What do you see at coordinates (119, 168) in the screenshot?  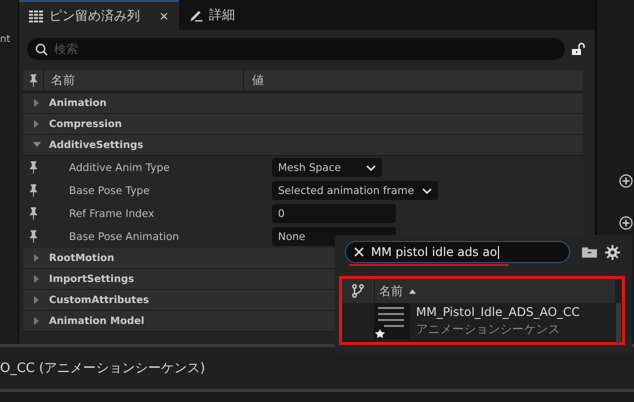 I see `property-label: Additive Anim Type` at bounding box center [119, 168].